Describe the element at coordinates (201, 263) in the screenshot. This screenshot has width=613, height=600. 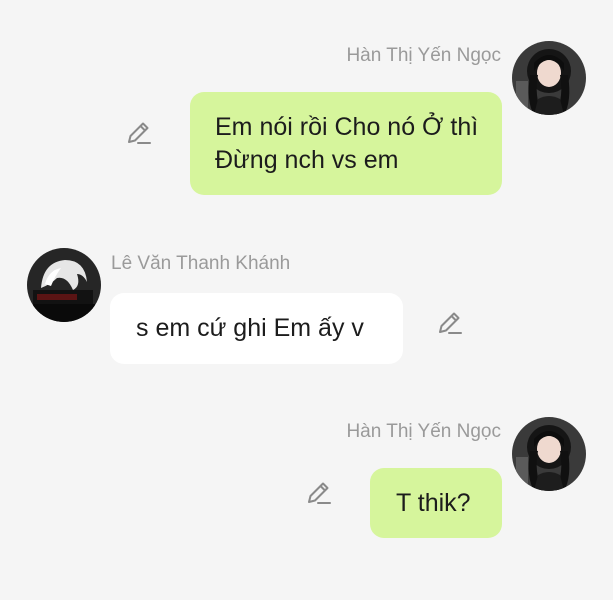
I see `sender-name: Lê Văn Thanh Khánh` at that location.